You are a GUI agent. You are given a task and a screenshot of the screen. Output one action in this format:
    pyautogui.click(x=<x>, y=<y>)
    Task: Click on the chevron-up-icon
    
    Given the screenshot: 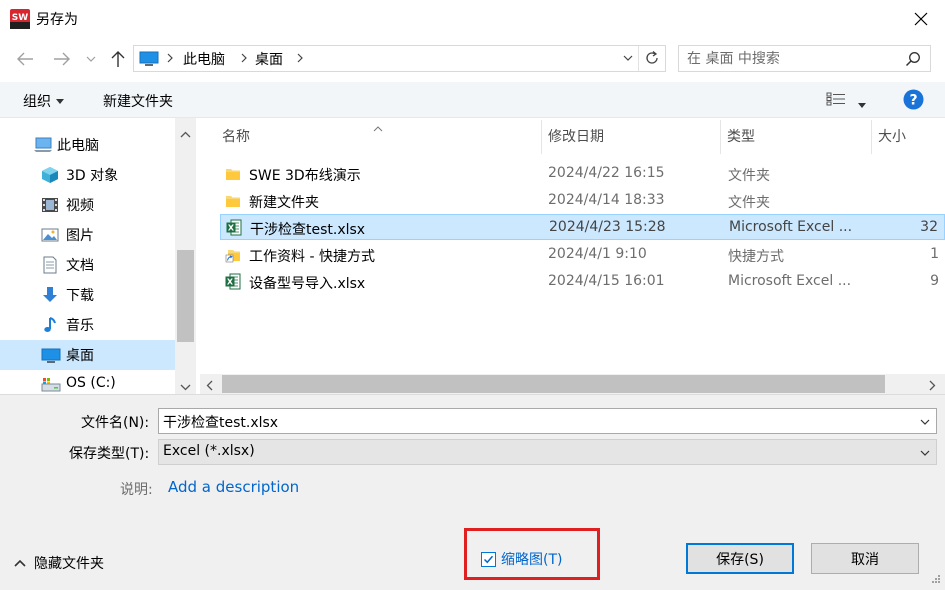 What is the action you would take?
    pyautogui.click(x=185, y=134)
    